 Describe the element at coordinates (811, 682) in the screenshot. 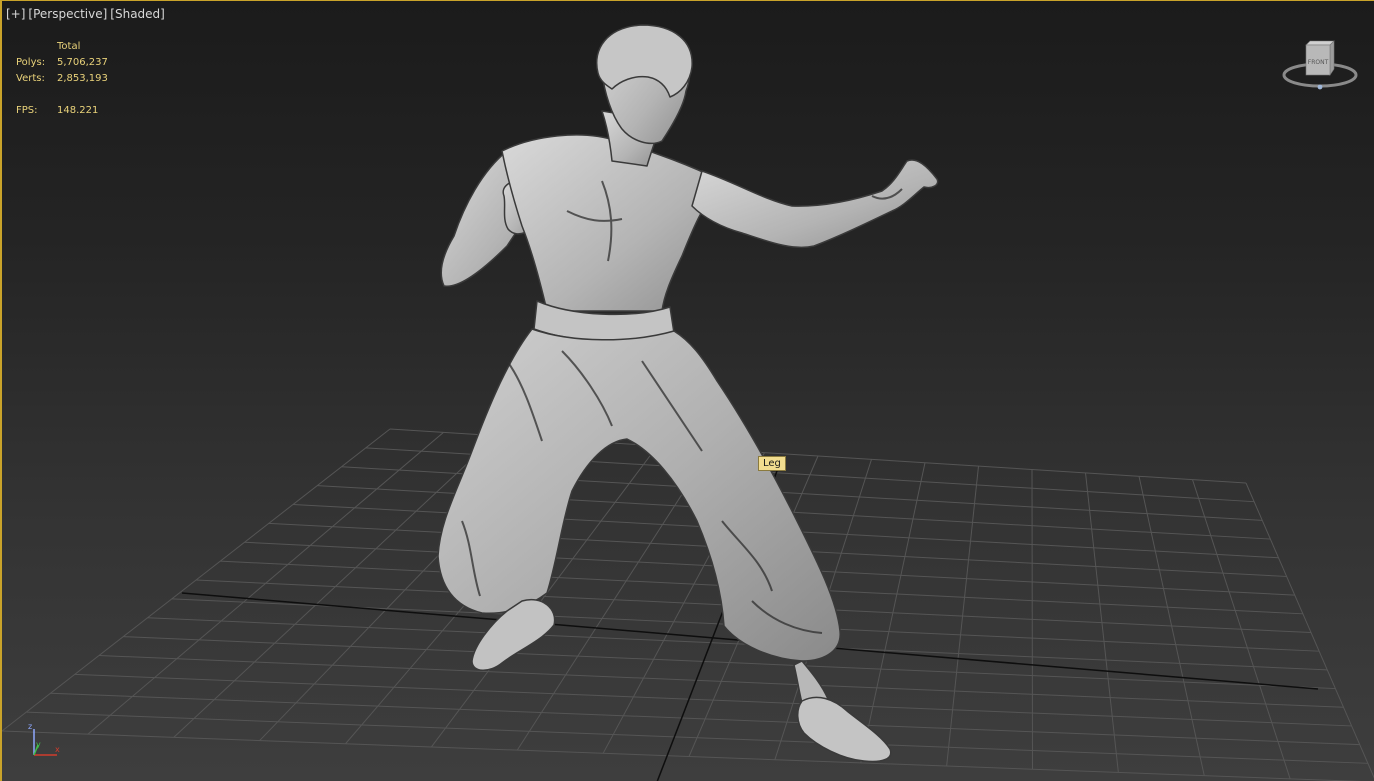

I see `model-right-leg` at that location.